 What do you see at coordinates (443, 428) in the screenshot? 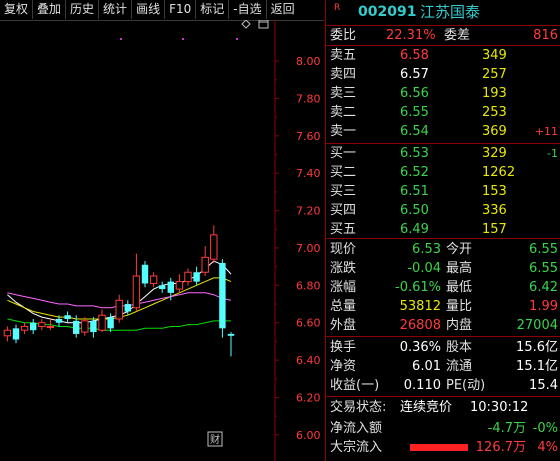
I see `net-inflow-row: 净流入额 -4.7万 -0%` at bounding box center [443, 428].